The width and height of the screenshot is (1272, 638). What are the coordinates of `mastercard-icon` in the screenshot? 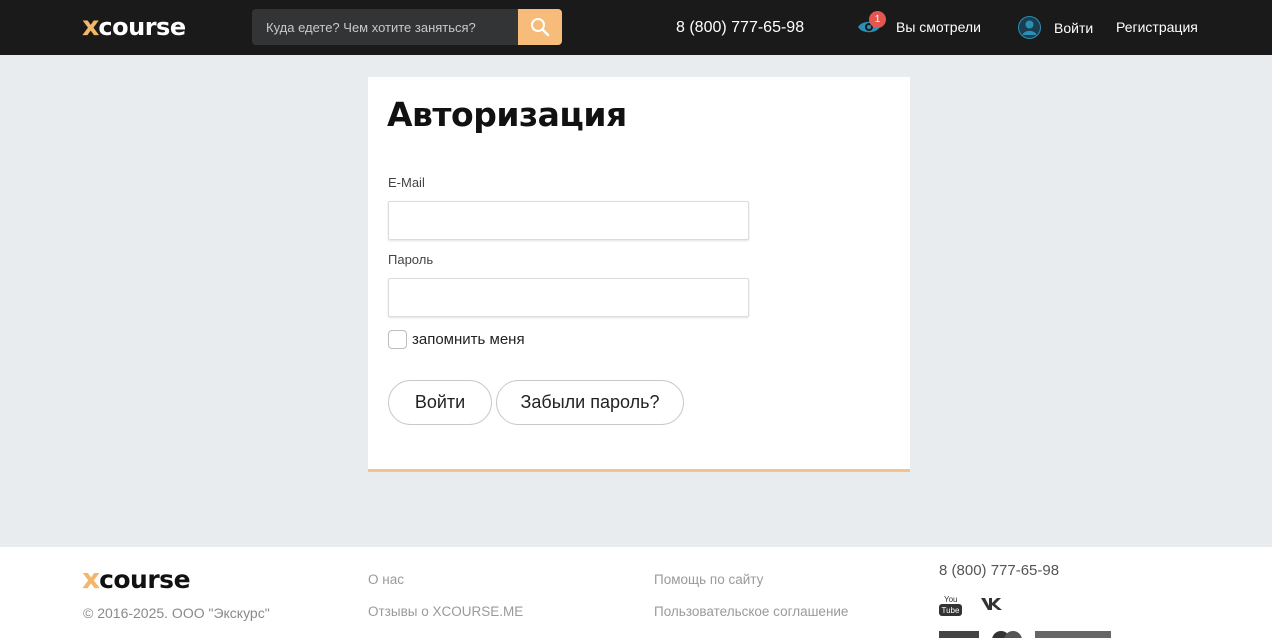 It's located at (1007, 634).